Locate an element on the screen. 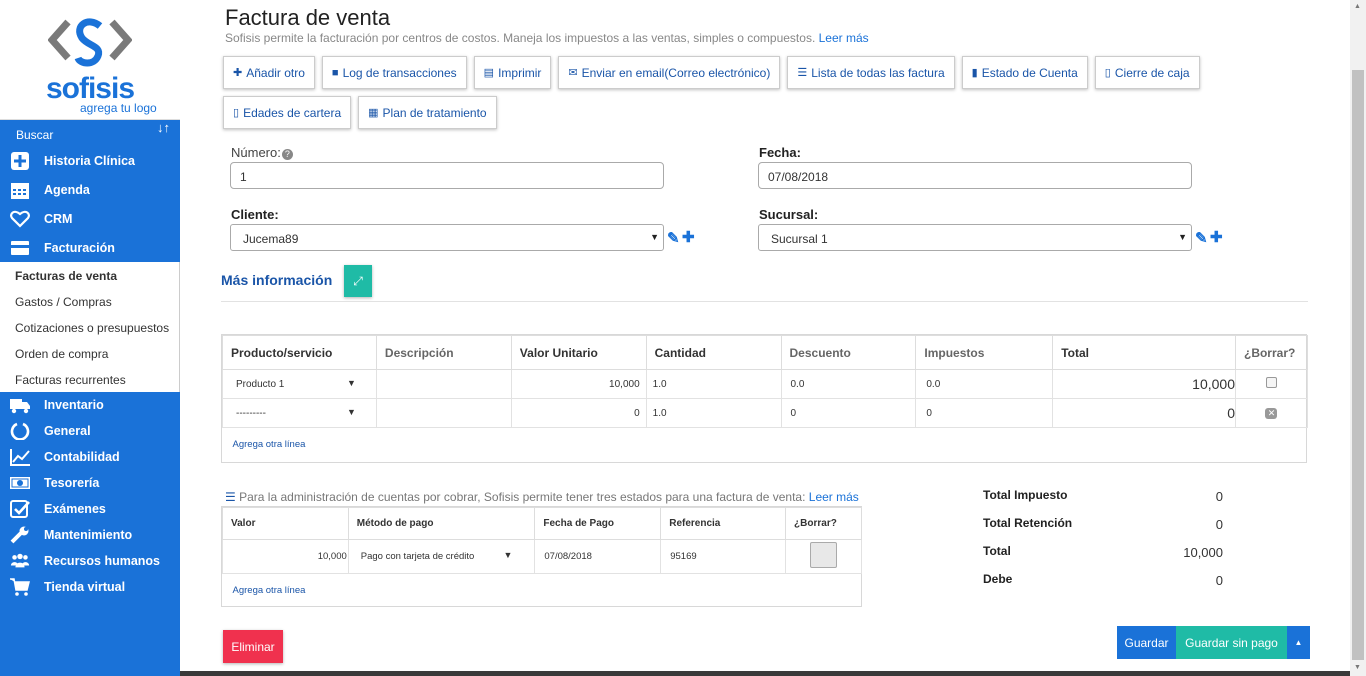  page-title: Factura de venta is located at coordinates (308, 17).